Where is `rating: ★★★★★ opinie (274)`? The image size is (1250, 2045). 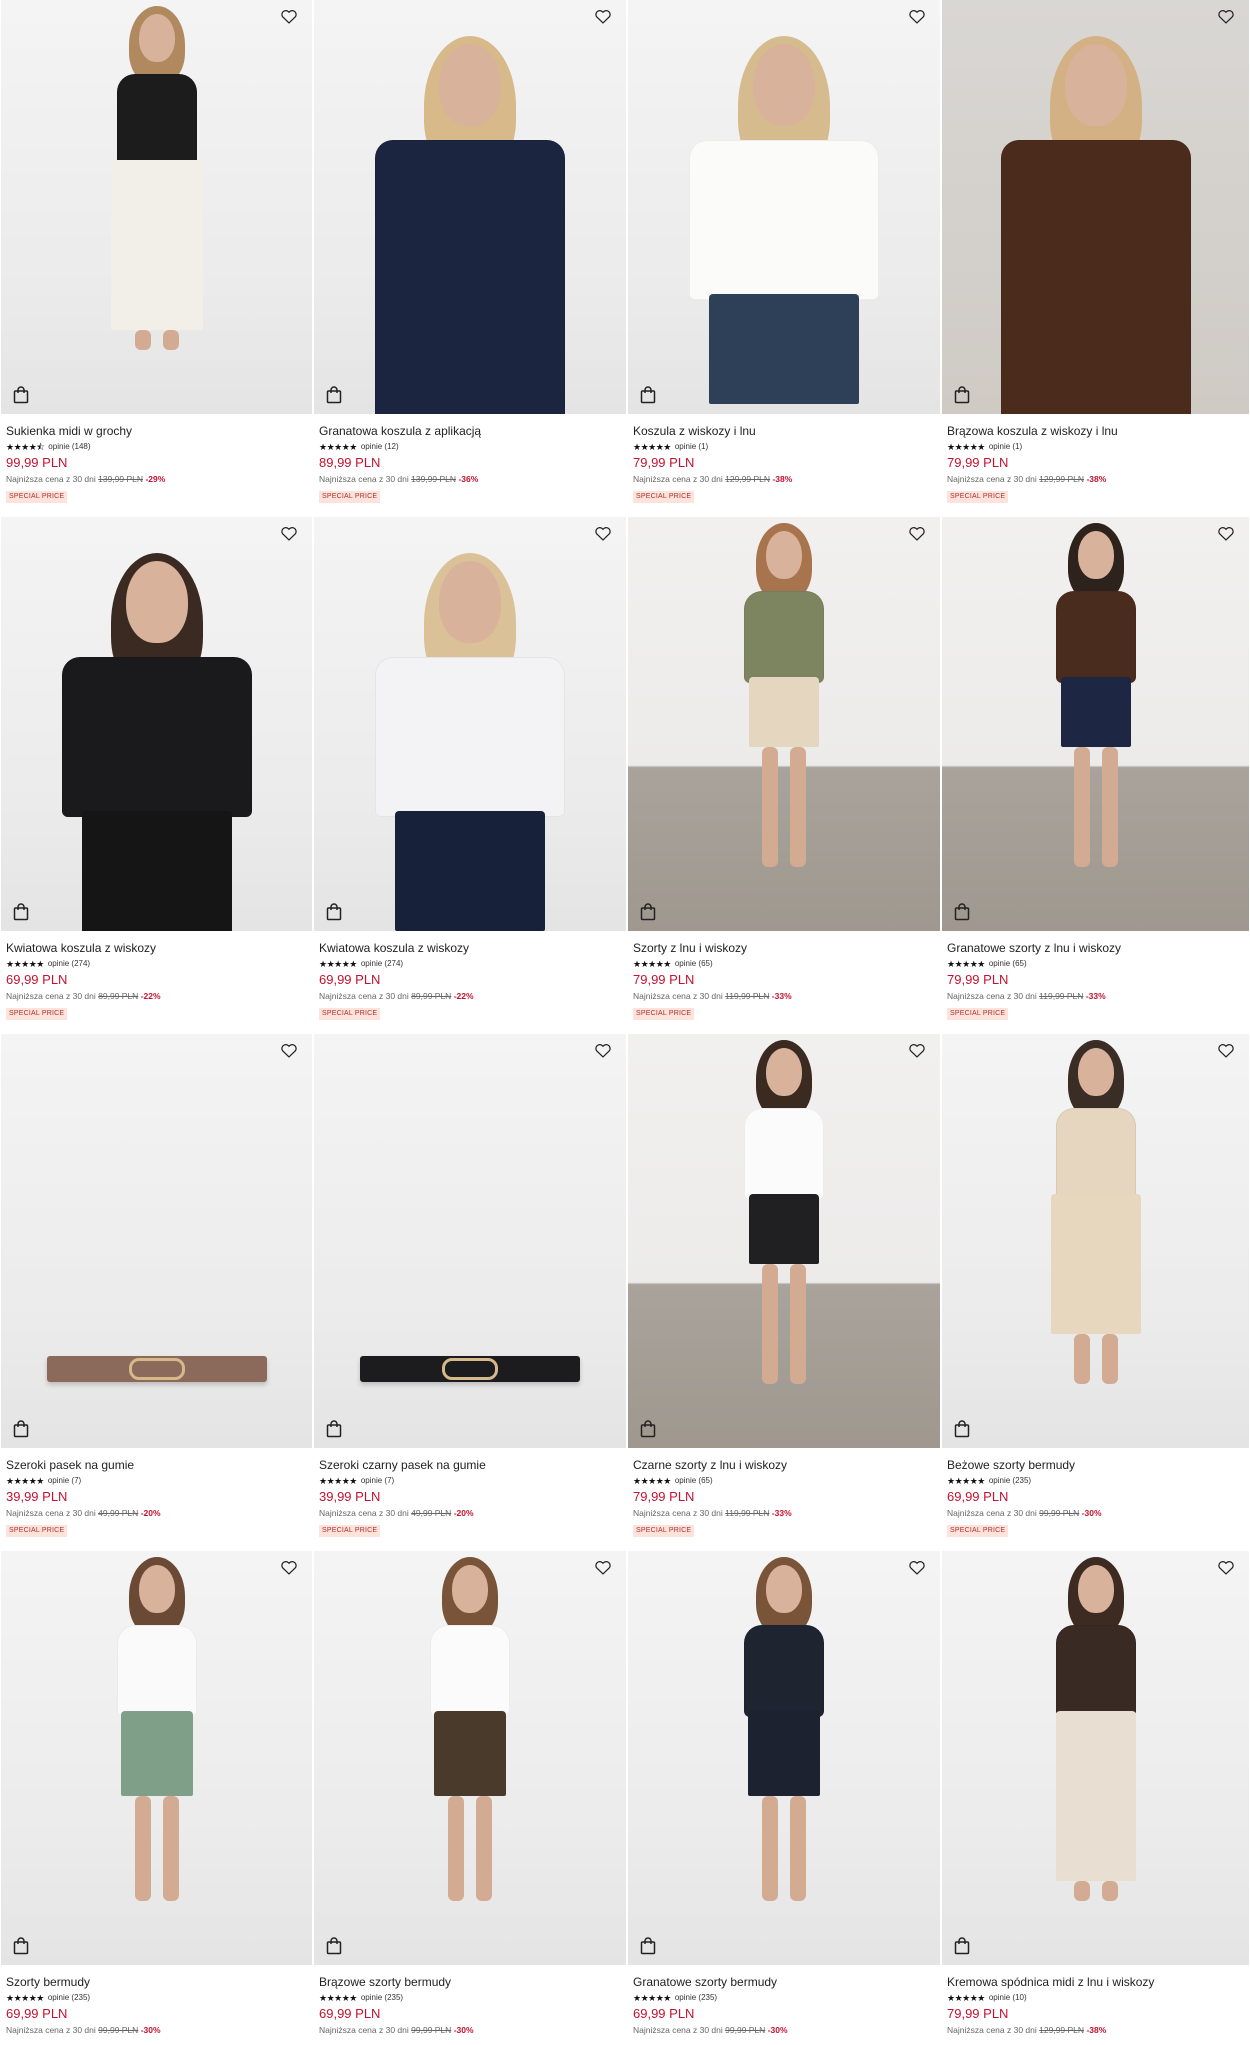
rating: ★★★★★ opinie (274) is located at coordinates (156, 964).